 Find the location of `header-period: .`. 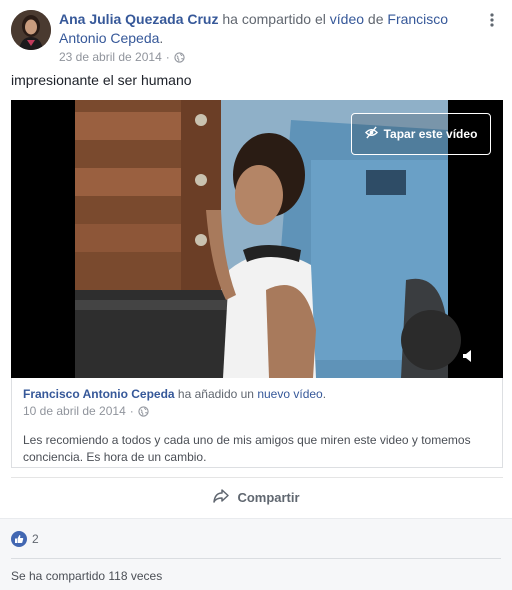

header-period: . is located at coordinates (161, 38).